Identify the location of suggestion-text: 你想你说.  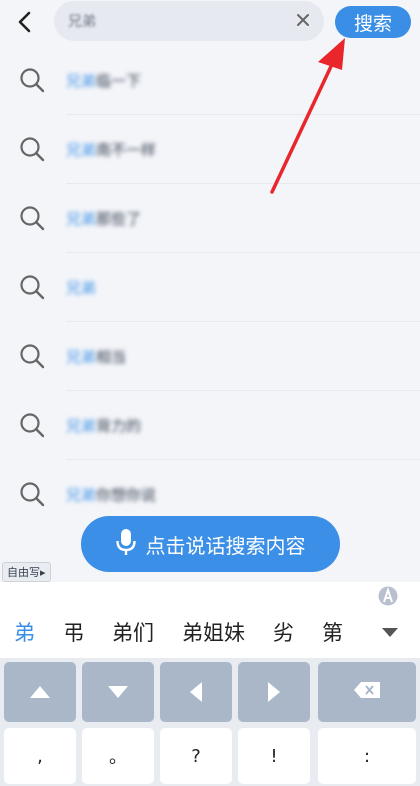
(126, 495).